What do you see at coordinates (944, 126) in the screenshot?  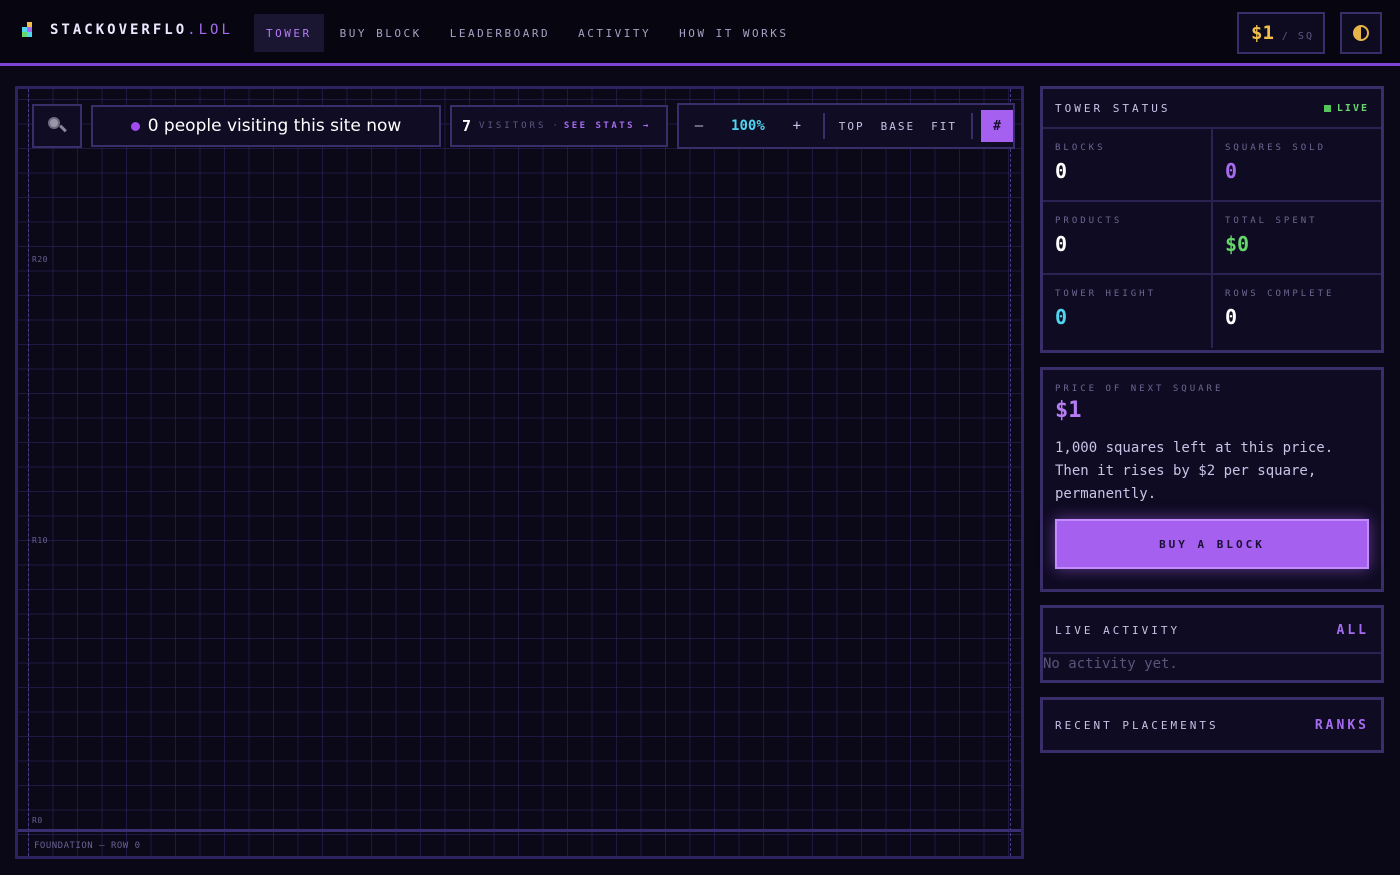 I see `fit-button: FIT` at bounding box center [944, 126].